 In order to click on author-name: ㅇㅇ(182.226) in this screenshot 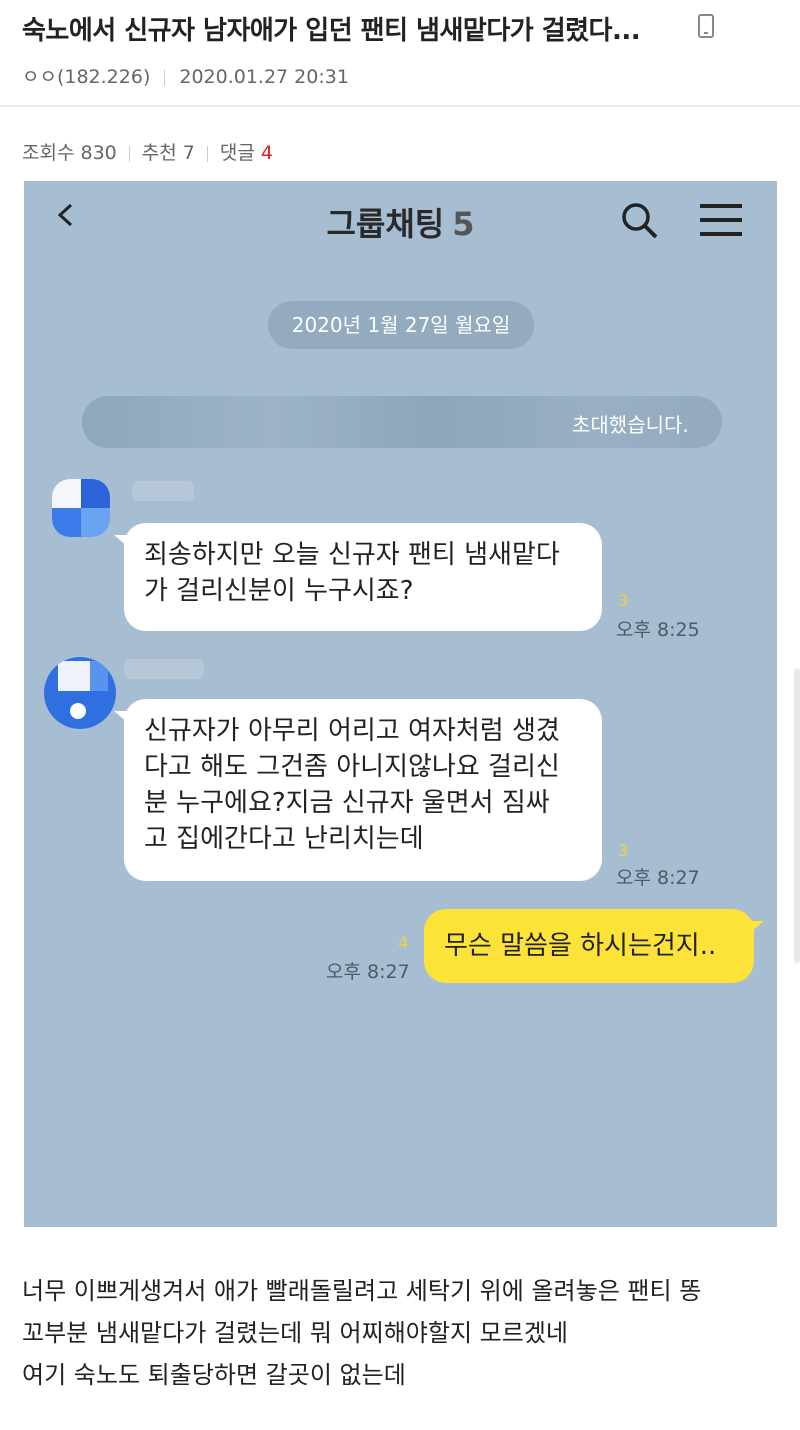, I will do `click(86, 77)`.